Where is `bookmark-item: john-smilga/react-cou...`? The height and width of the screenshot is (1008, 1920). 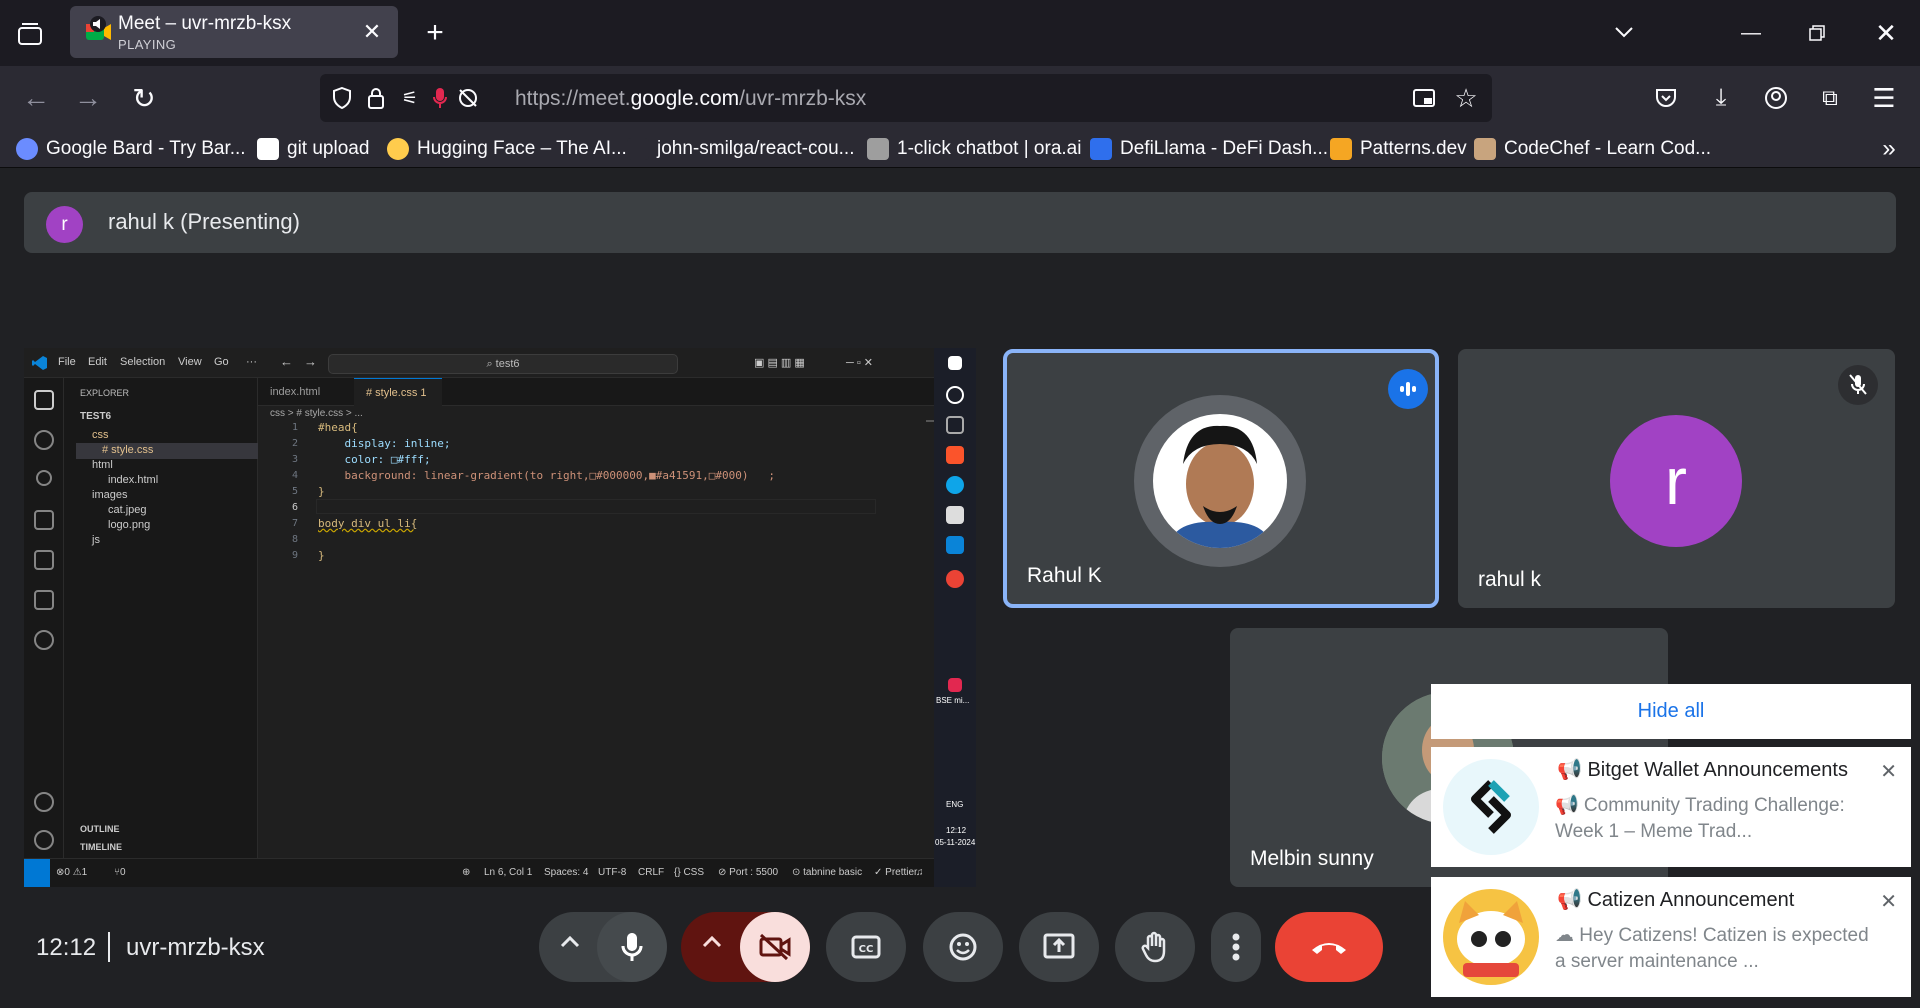 bookmark-item: john-smilga/react-cou... is located at coordinates (740, 149).